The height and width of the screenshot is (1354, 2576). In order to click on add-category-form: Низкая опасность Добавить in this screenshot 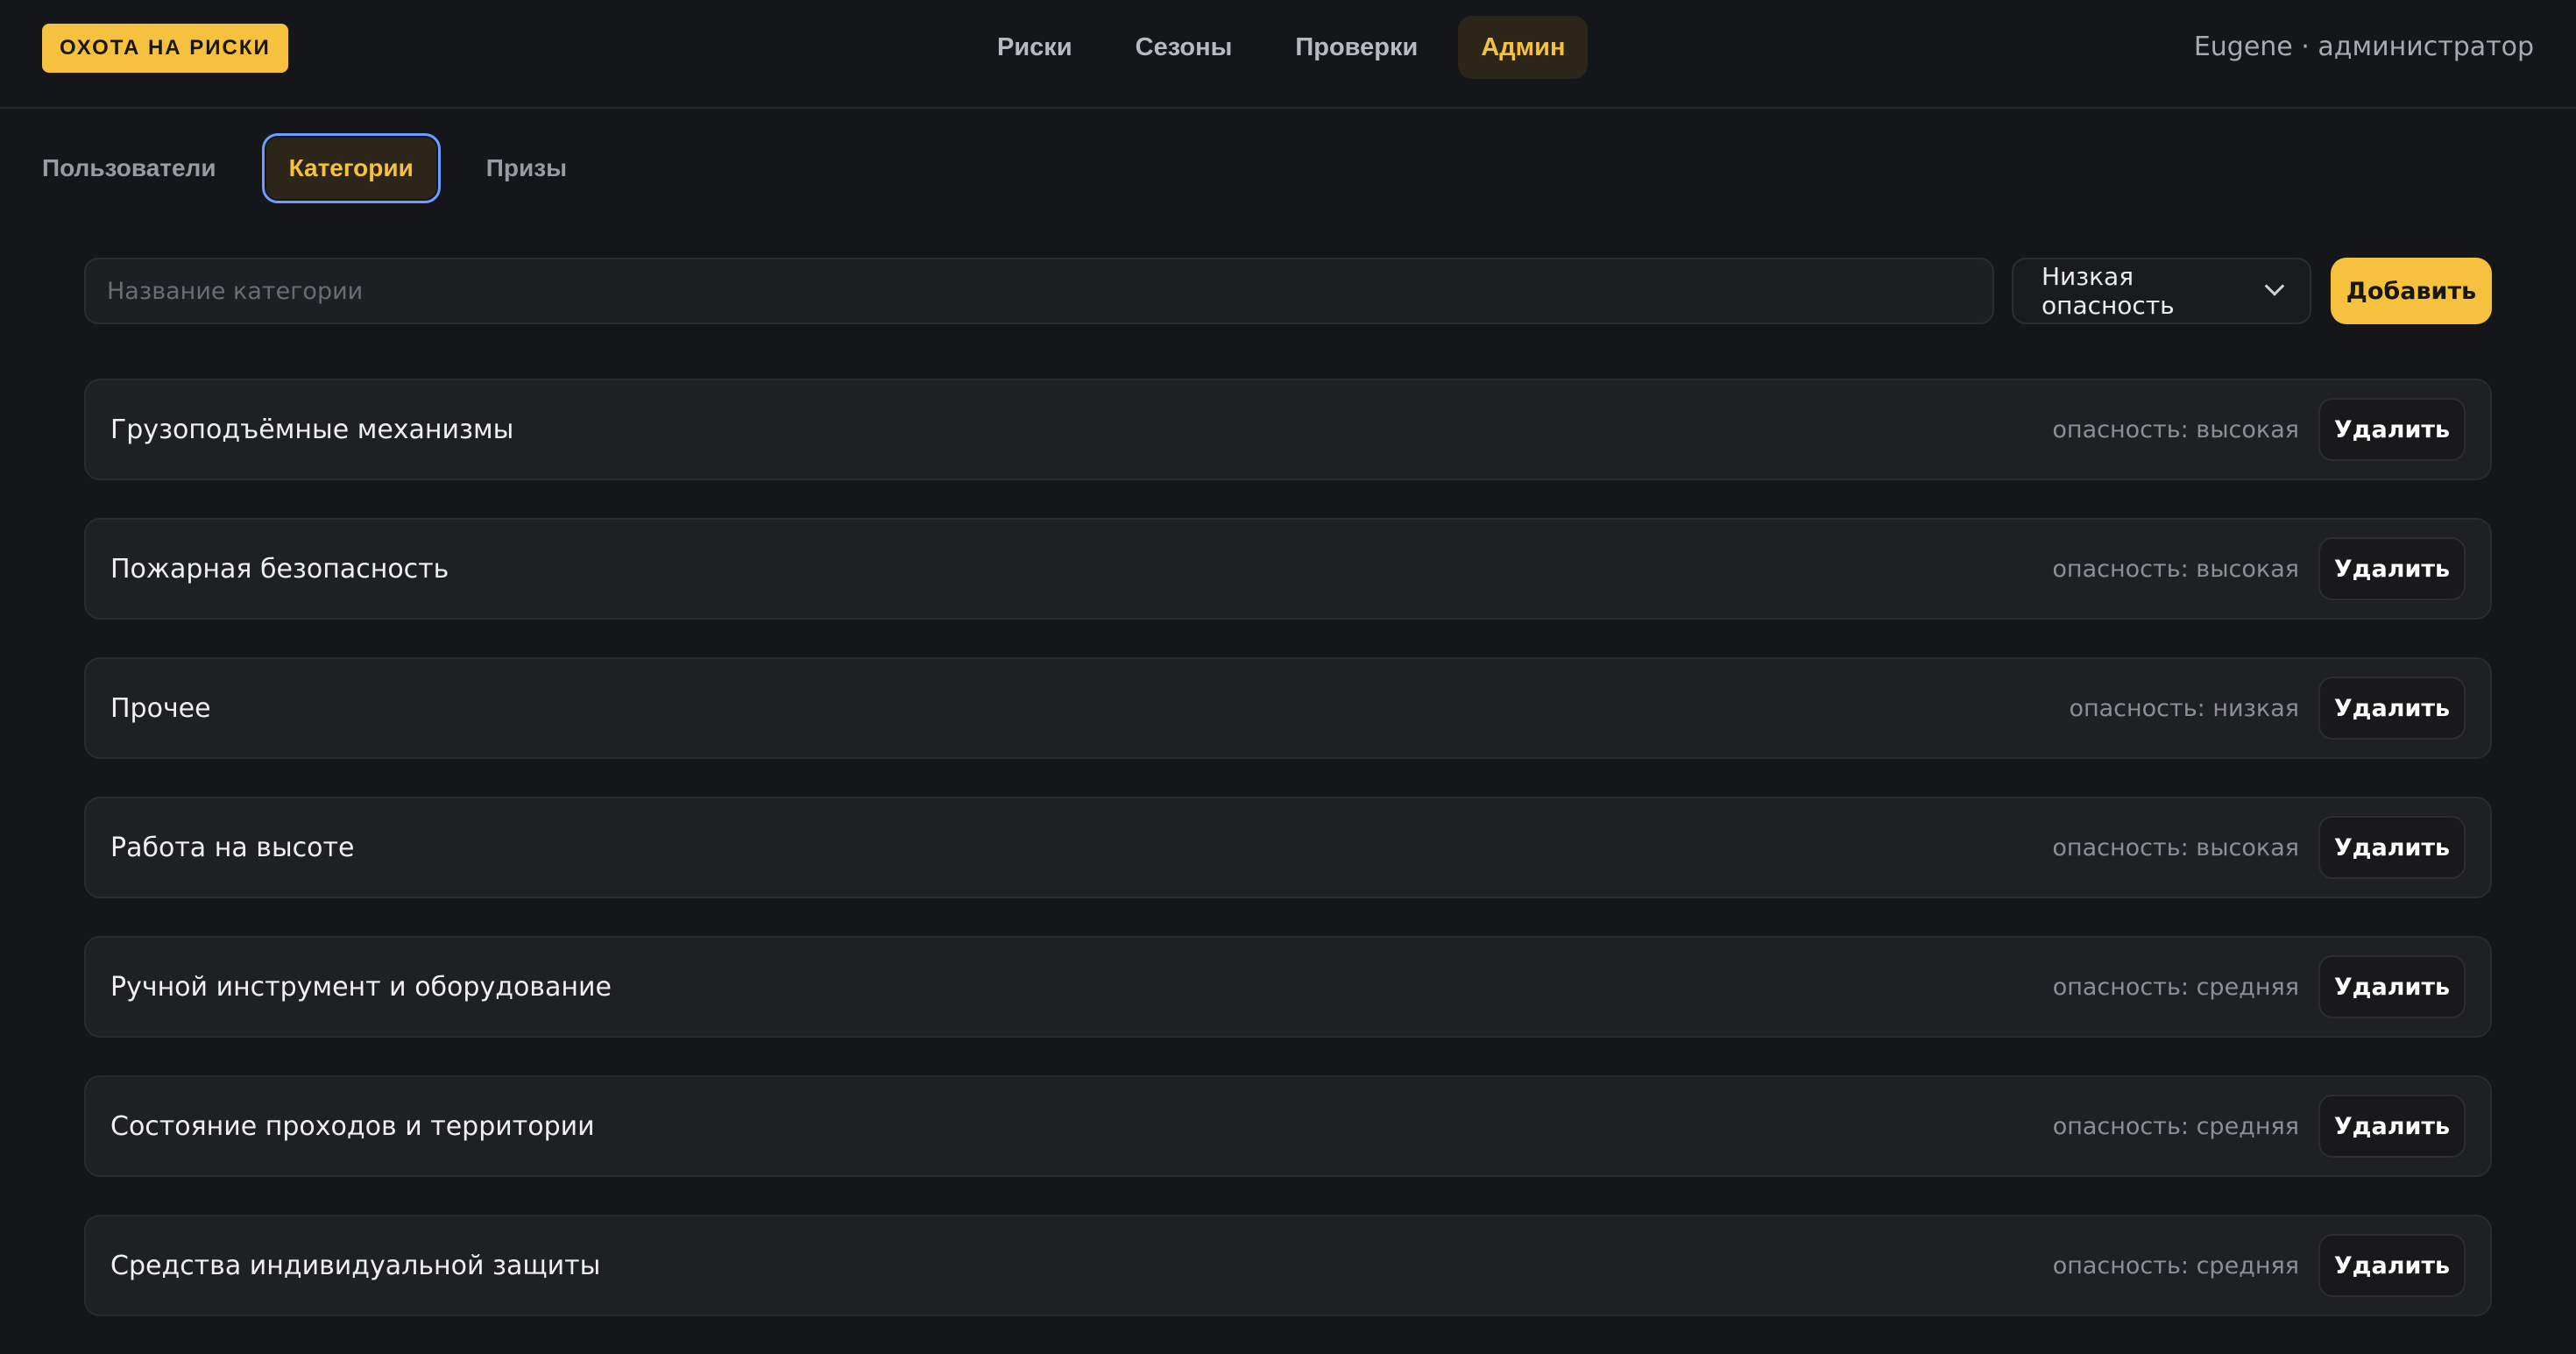, I will do `click(1288, 291)`.